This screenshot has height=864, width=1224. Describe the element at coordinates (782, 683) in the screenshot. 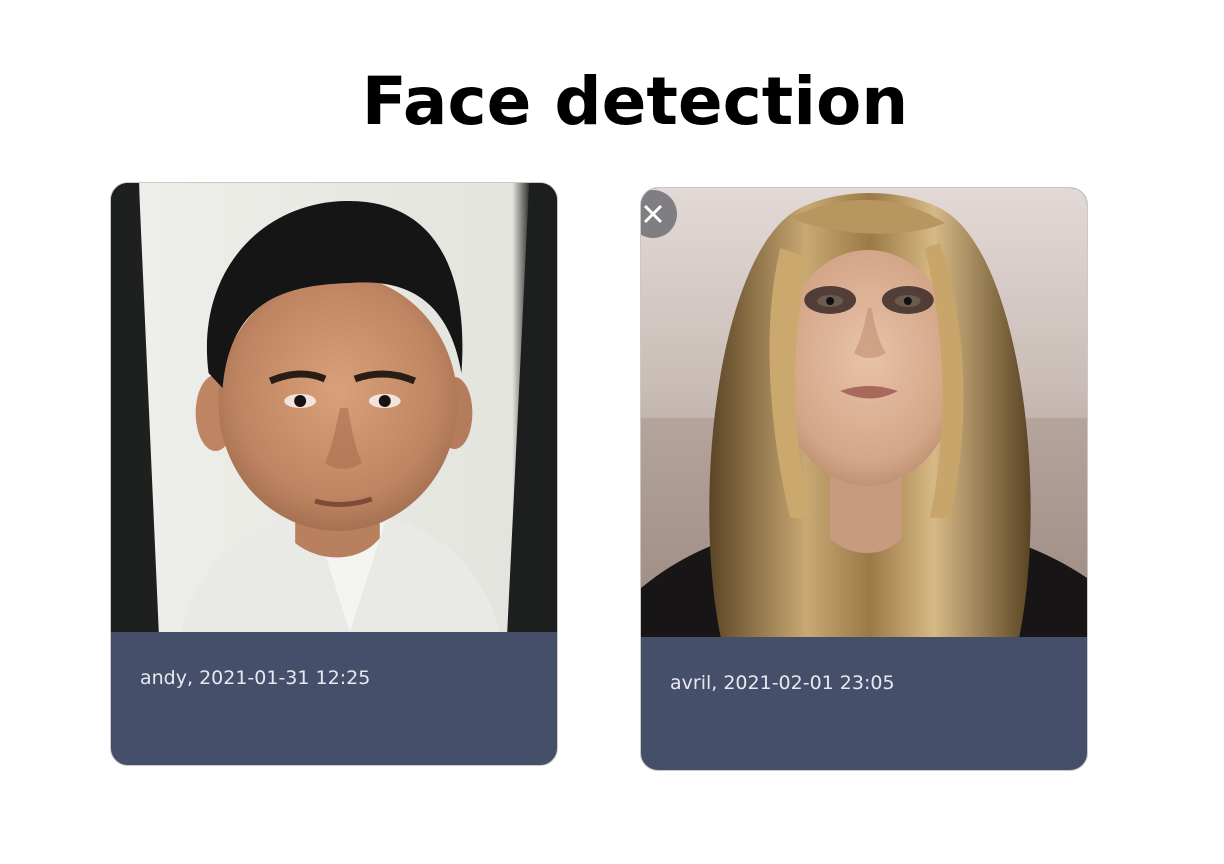

I see `face-card-caption: avril, 2021-02-01 23:05` at that location.